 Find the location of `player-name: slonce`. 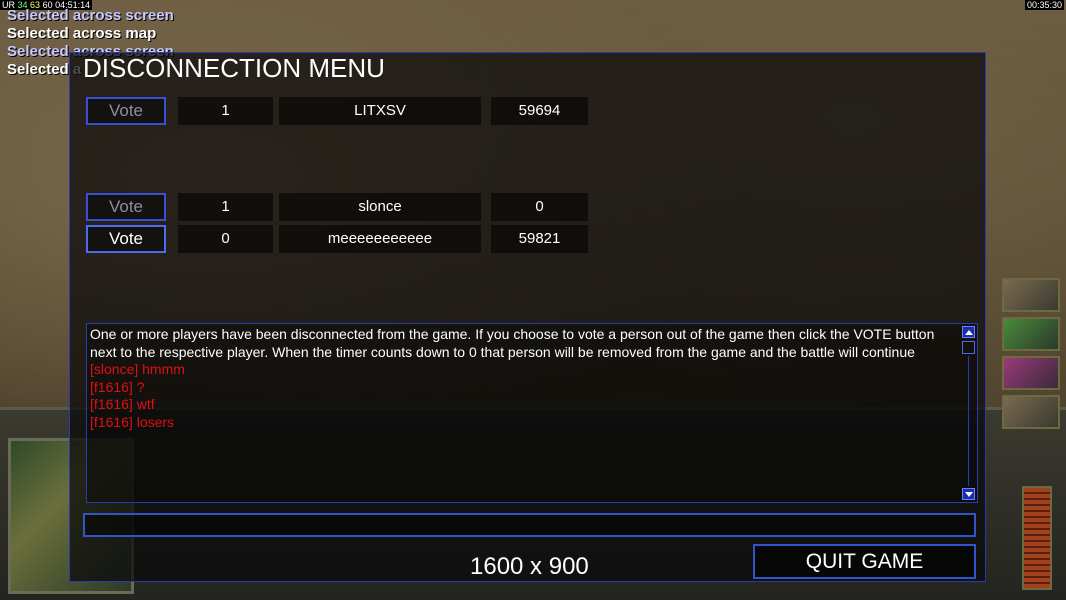

player-name: slonce is located at coordinates (380, 207).